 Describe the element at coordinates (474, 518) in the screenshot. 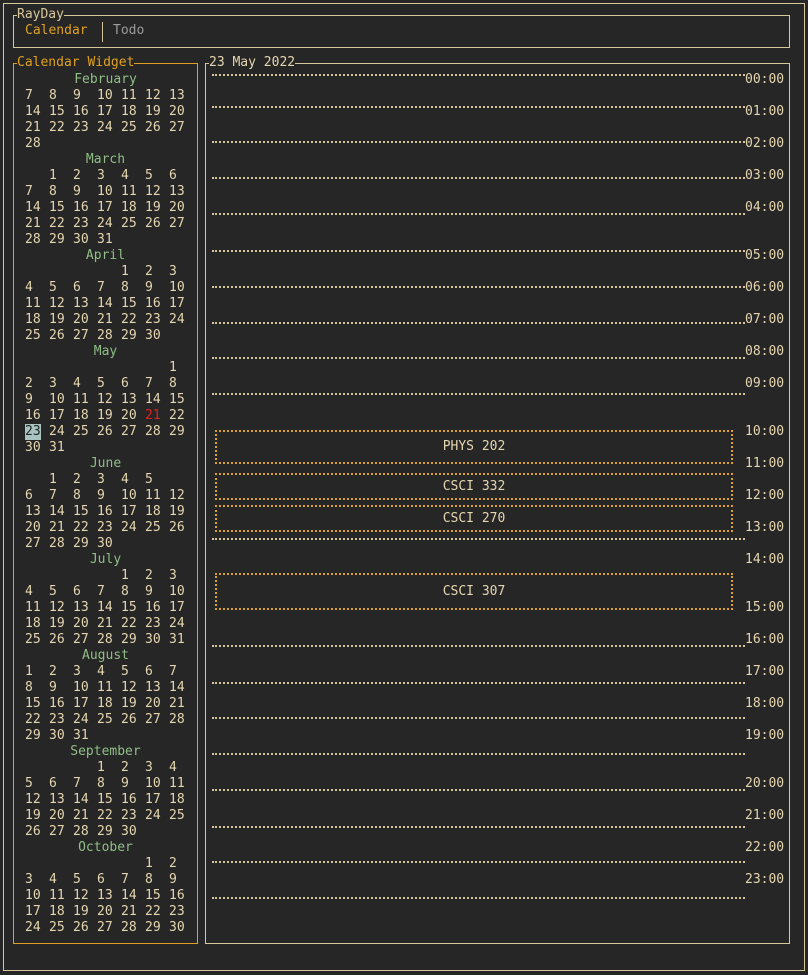

I see `event-block: CSCI 270` at that location.